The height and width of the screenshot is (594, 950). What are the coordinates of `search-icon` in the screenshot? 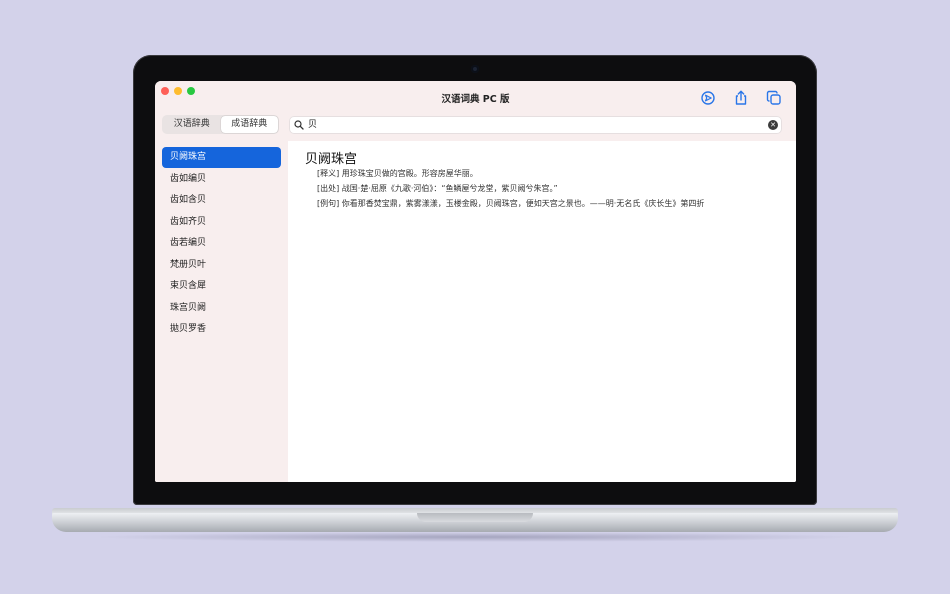 It's located at (299, 125).